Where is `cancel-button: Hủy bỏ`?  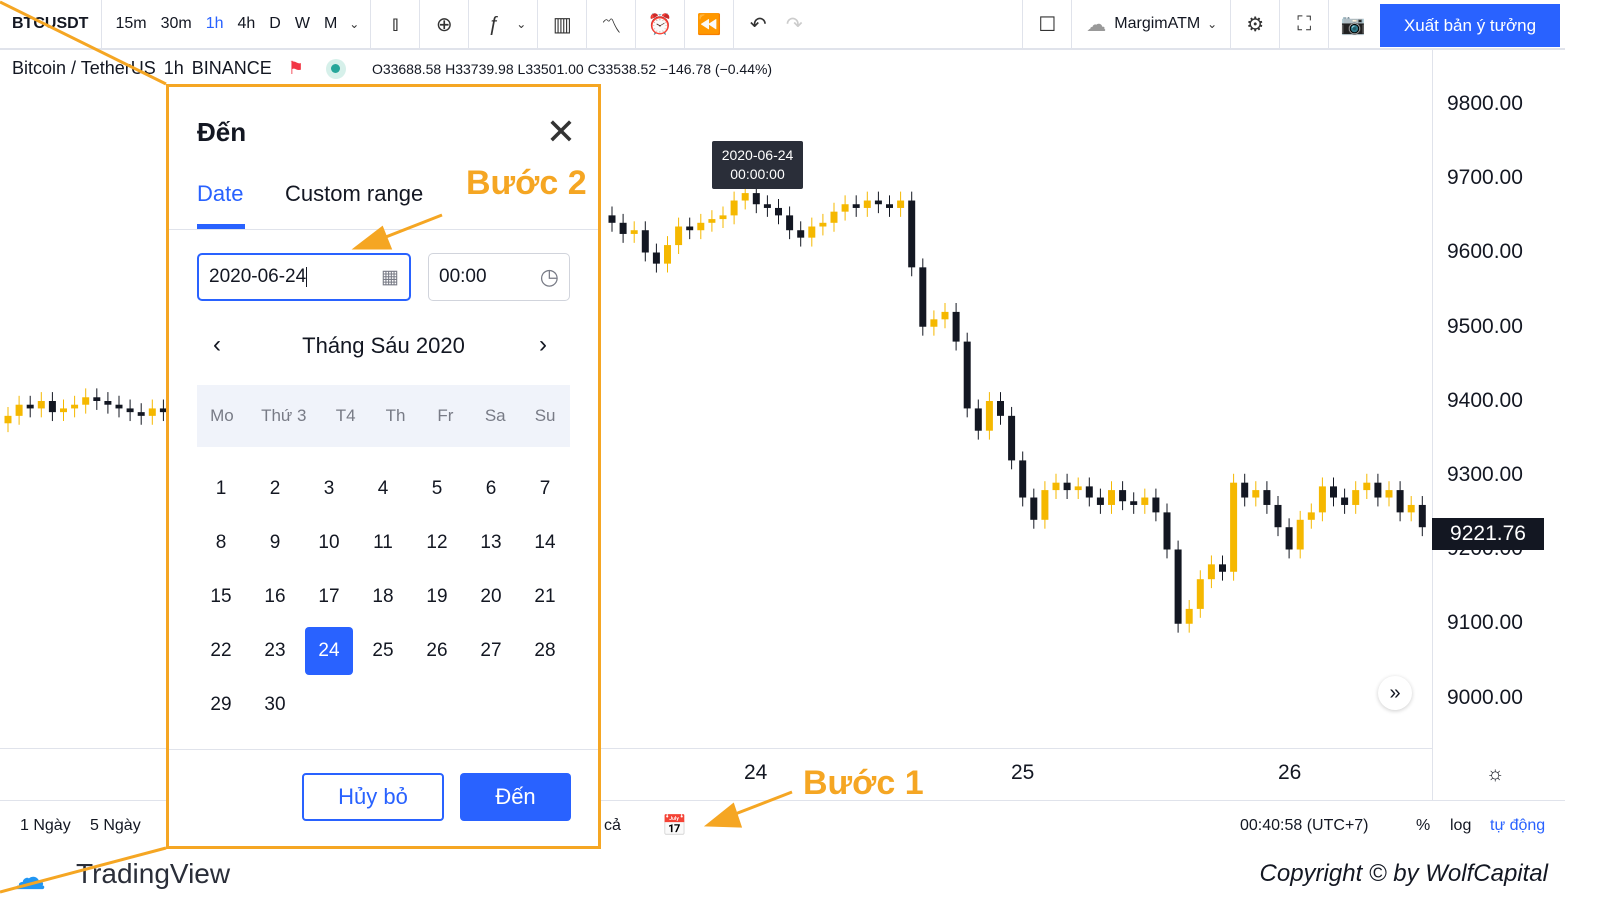
cancel-button: Hủy bỏ is located at coordinates (373, 797).